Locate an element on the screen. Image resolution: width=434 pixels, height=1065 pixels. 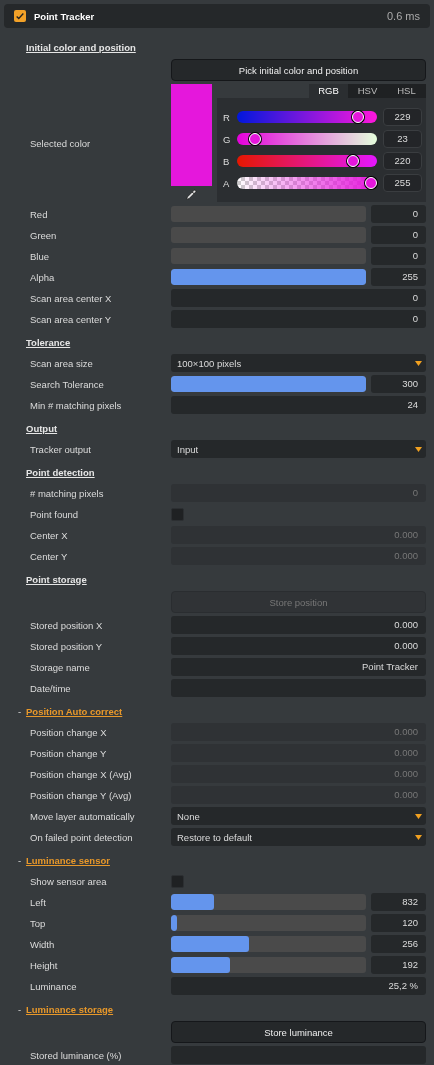
value-field: 832 is located at coordinates (398, 902).